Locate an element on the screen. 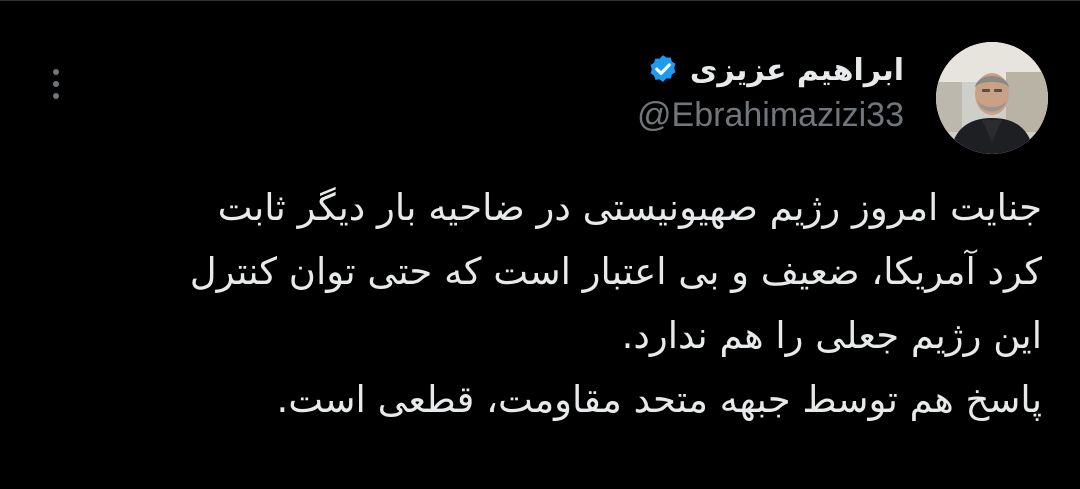 The width and height of the screenshot is (1080, 489). profile-photo is located at coordinates (992, 98).